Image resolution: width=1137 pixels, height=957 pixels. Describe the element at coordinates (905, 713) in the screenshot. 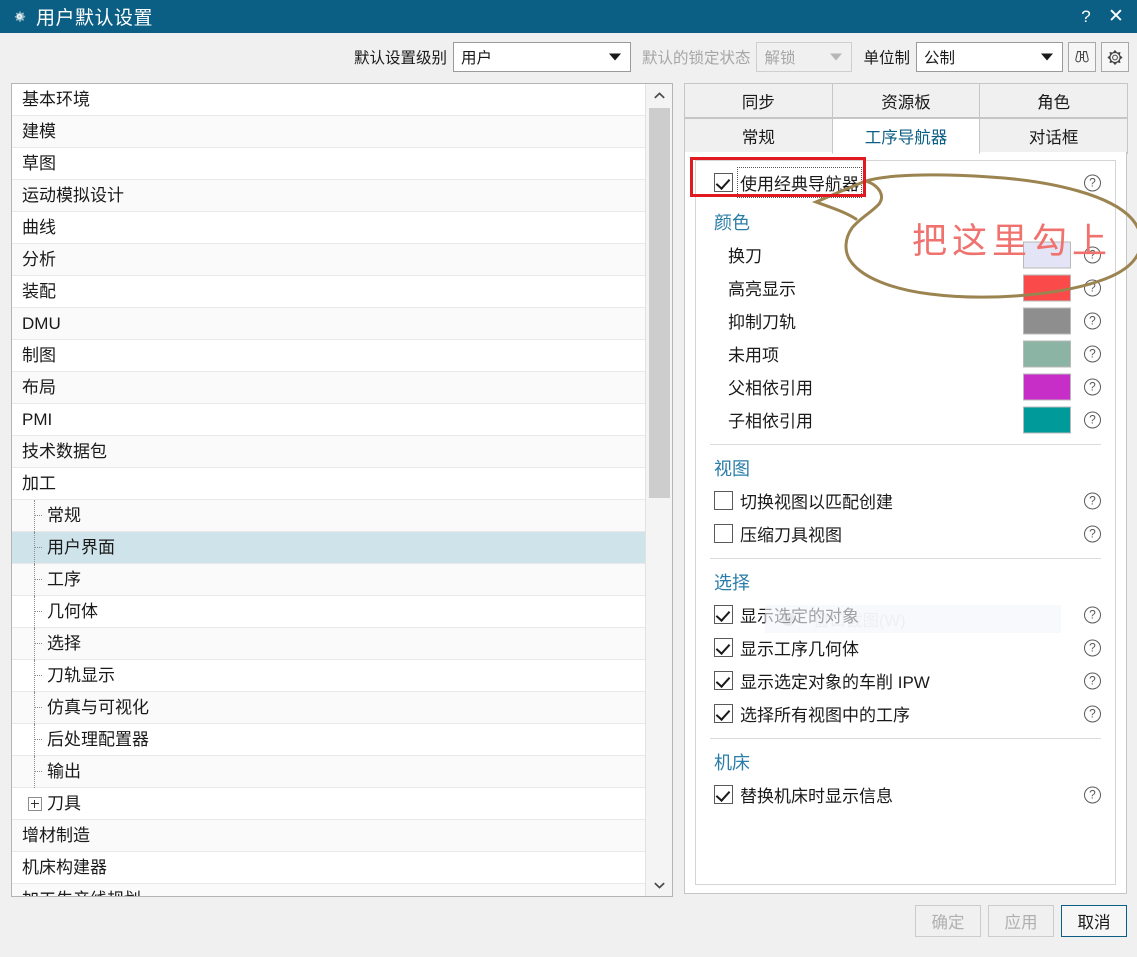

I see `check-row-2-3: 选择所有视图中的工序?` at that location.